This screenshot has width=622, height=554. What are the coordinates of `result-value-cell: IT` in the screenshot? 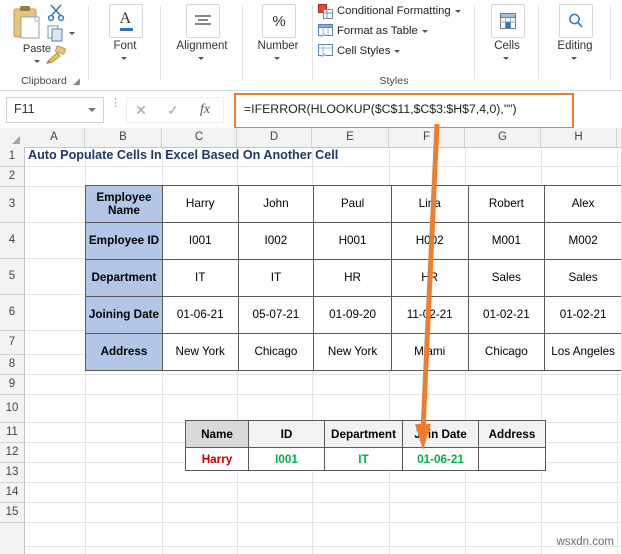 It's located at (363, 459).